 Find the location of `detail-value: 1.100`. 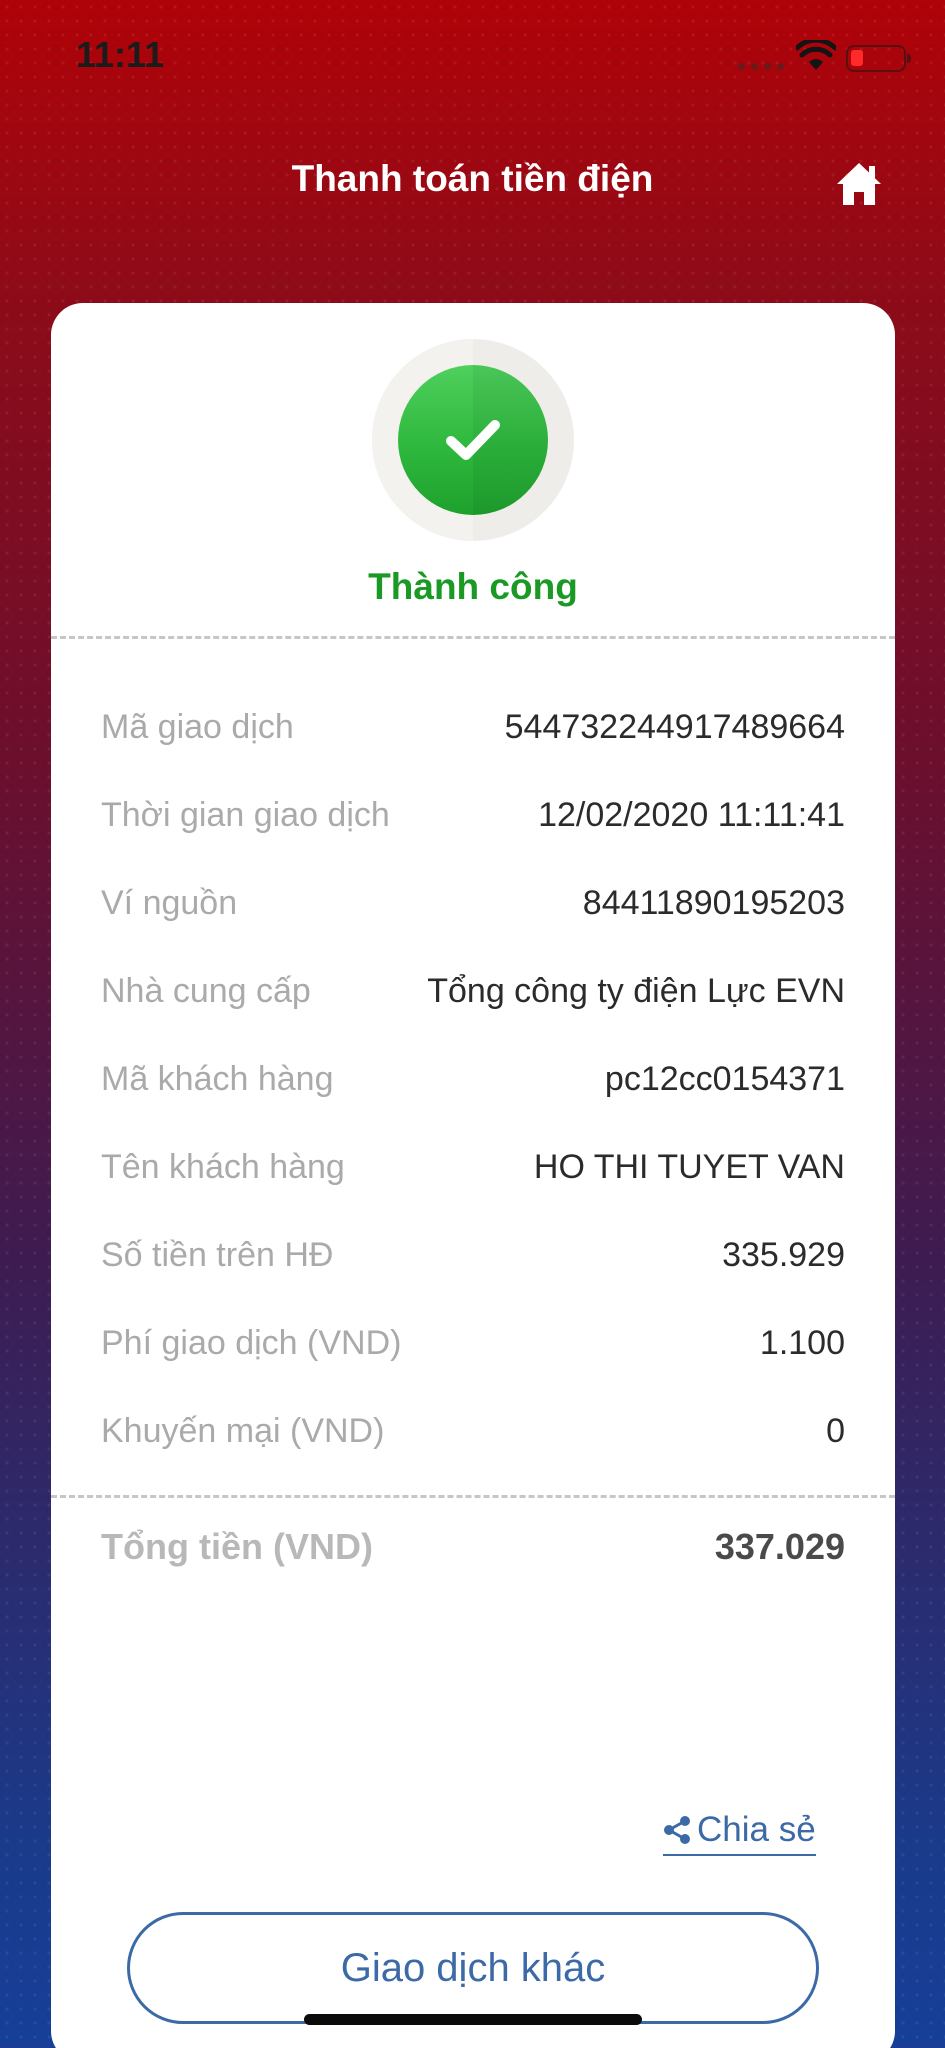

detail-value: 1.100 is located at coordinates (802, 1342).